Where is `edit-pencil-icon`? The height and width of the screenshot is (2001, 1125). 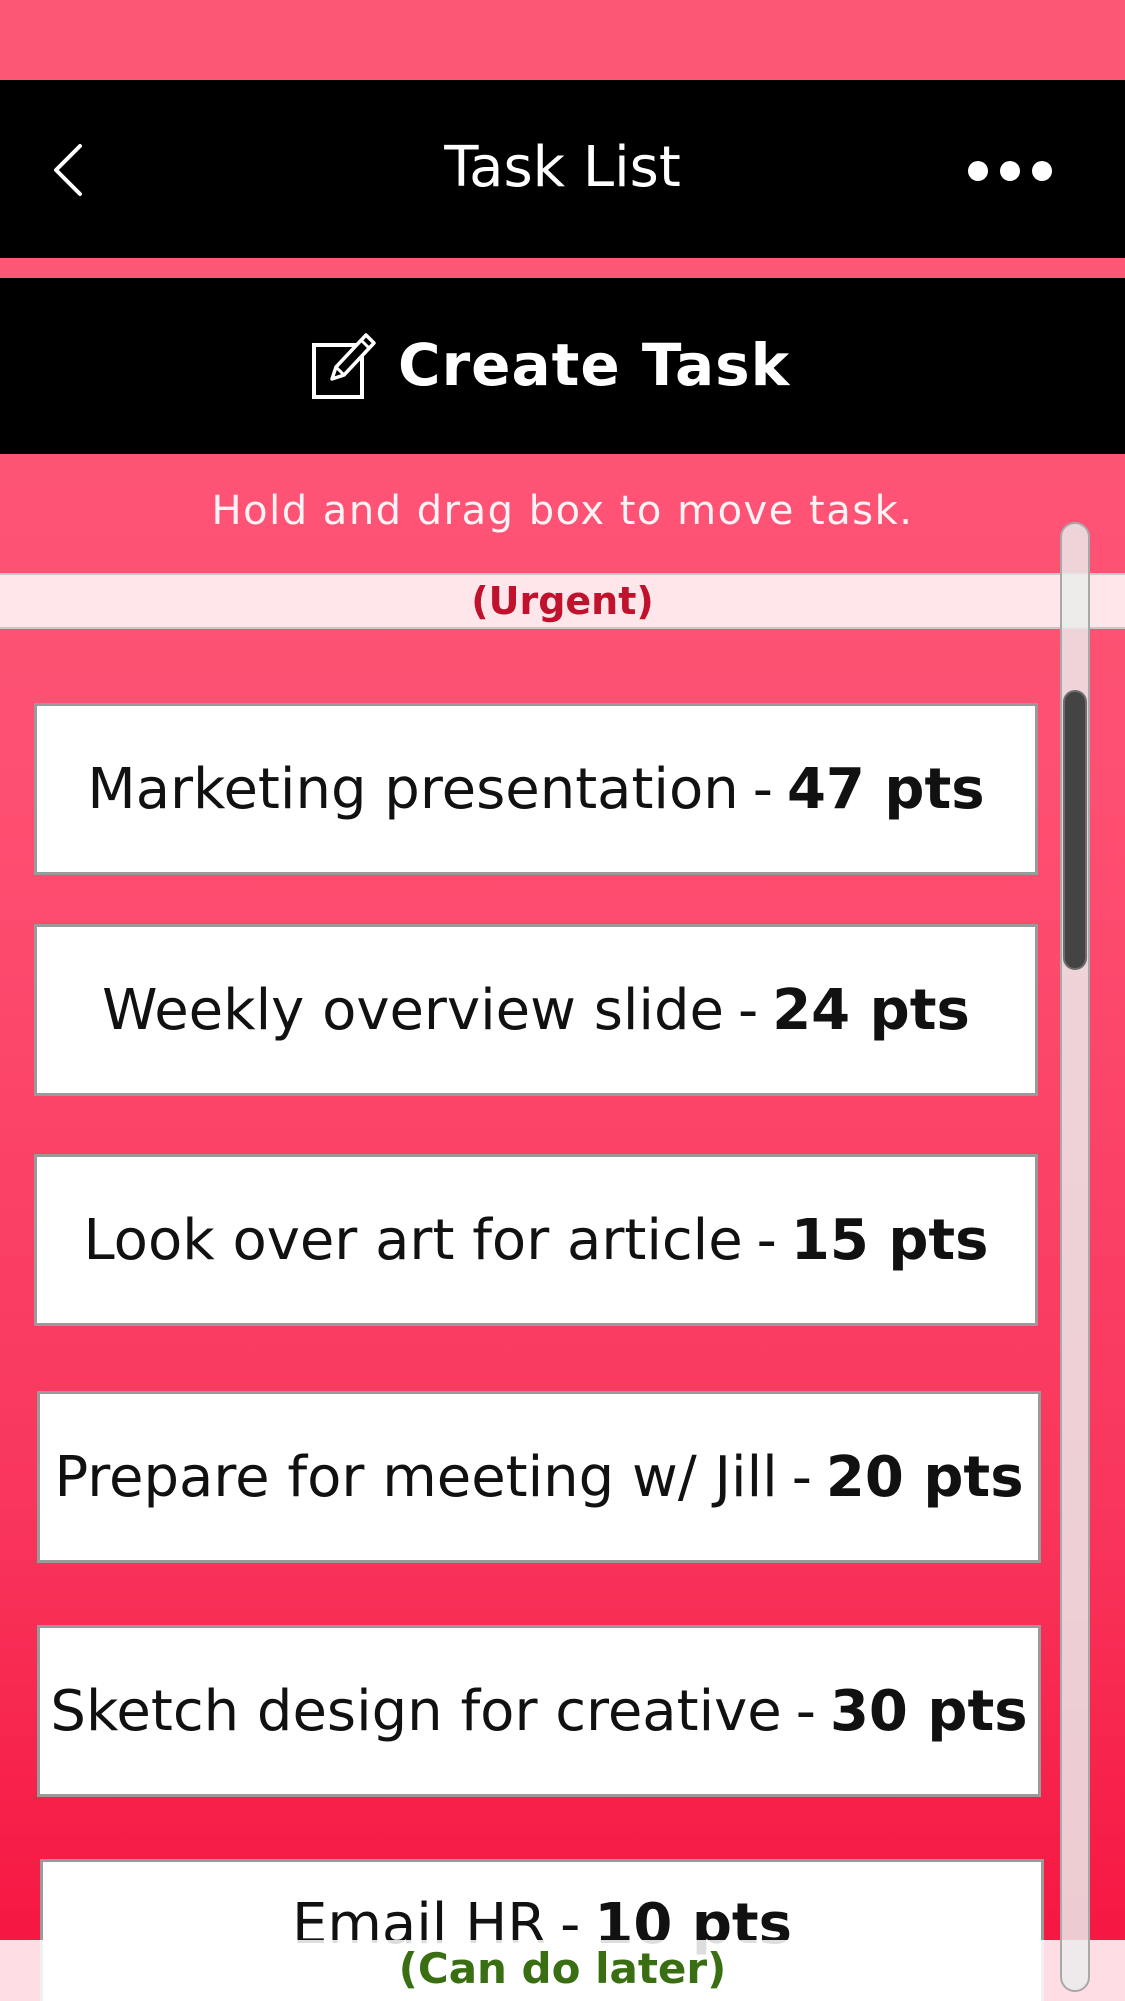 edit-pencil-icon is located at coordinates (344, 365).